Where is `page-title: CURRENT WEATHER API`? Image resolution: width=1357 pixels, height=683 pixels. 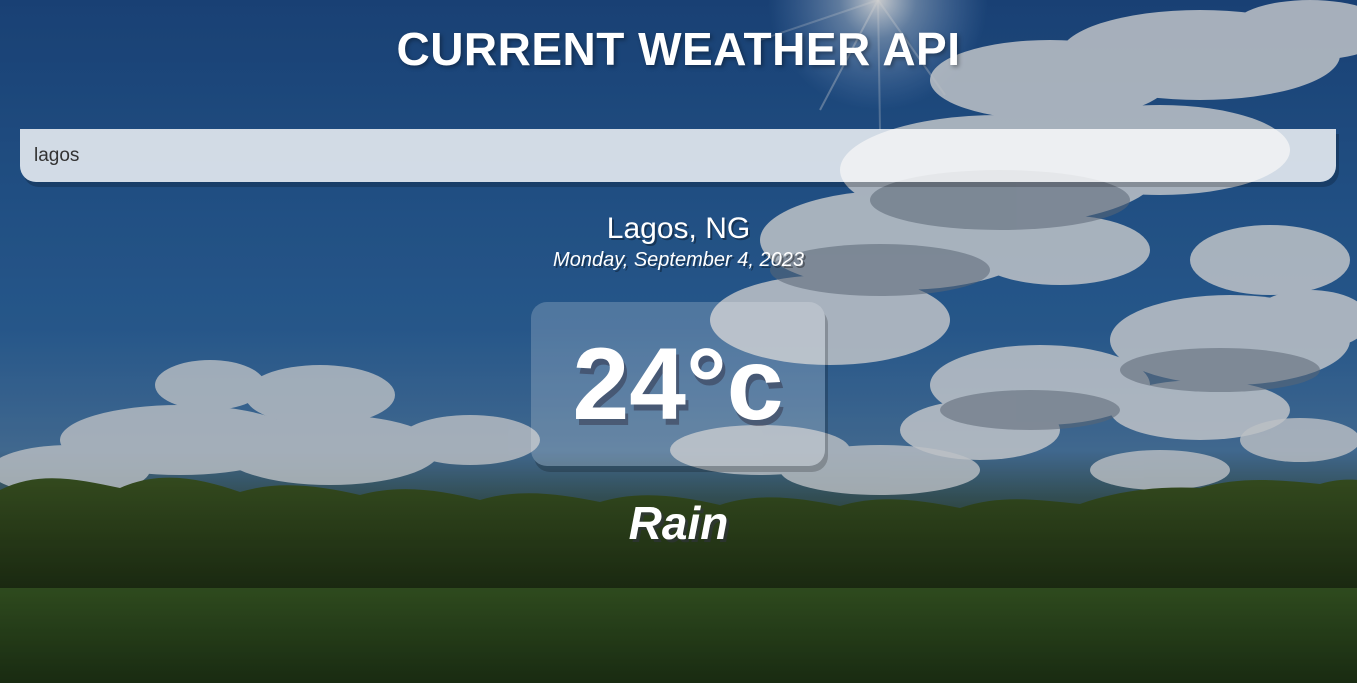 page-title: CURRENT WEATHER API is located at coordinates (678, 49).